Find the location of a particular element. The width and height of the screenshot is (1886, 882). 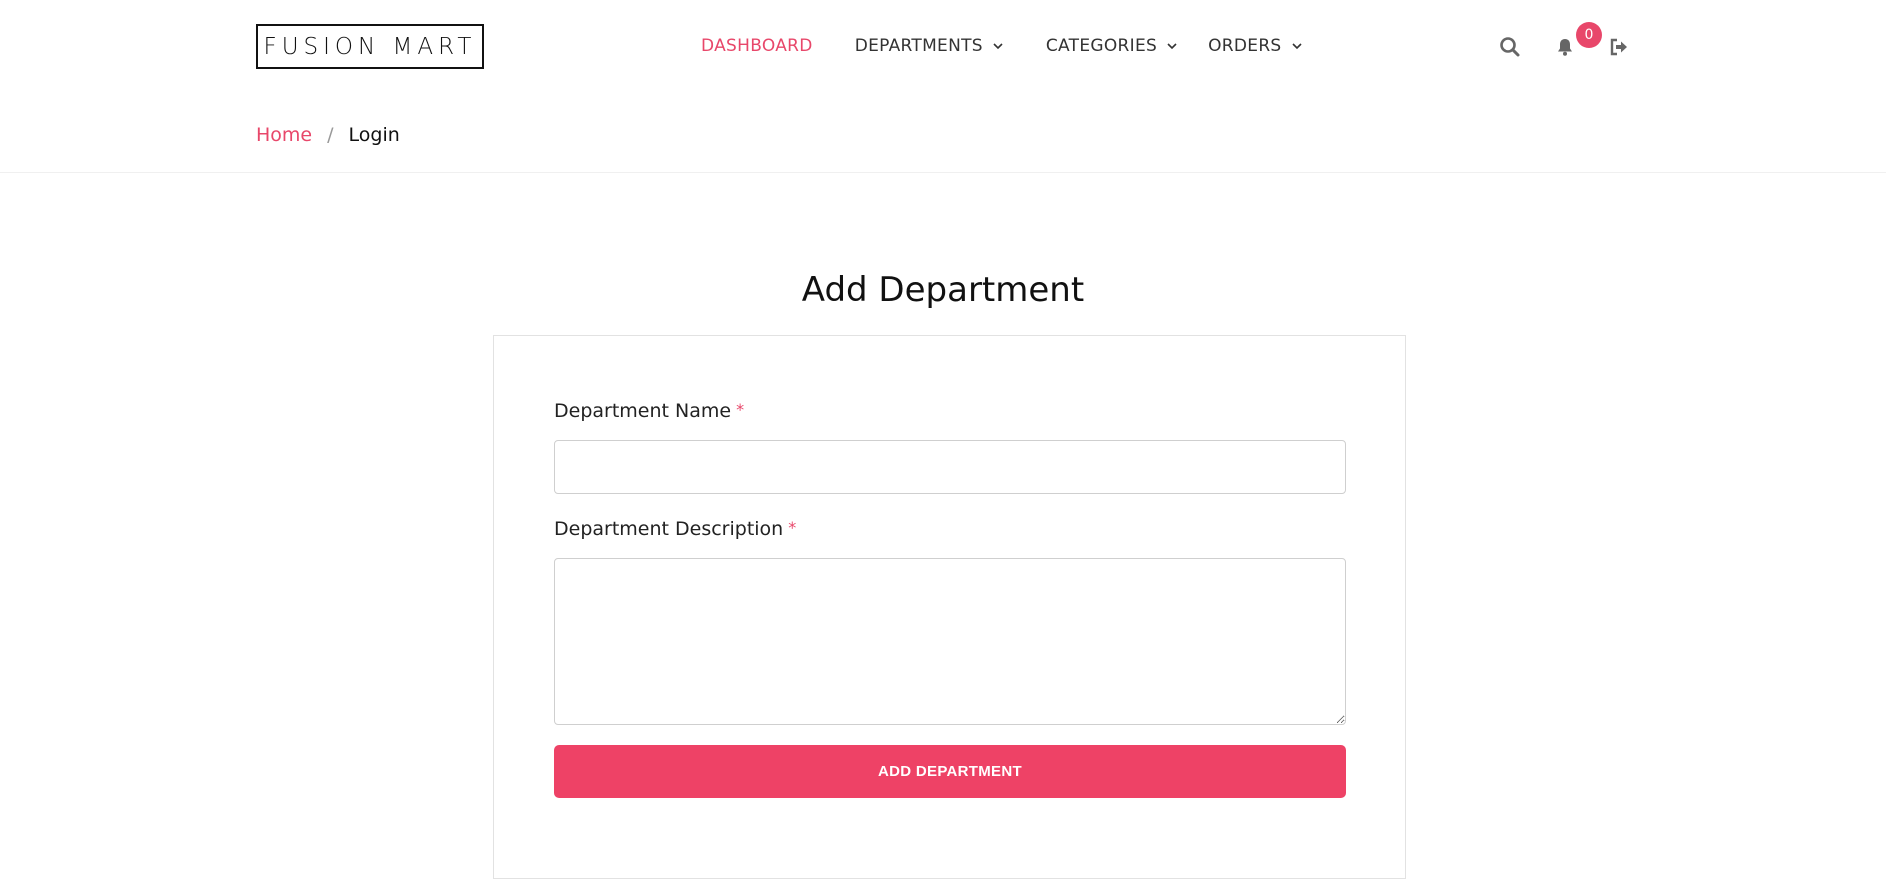

page-title: Add Department is located at coordinates (943, 290).